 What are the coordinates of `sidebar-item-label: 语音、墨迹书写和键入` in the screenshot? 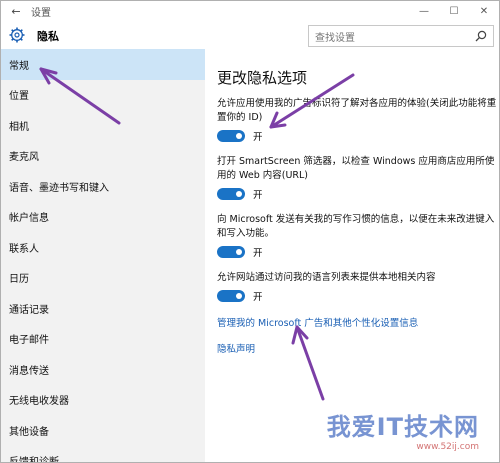 It's located at (59, 188).